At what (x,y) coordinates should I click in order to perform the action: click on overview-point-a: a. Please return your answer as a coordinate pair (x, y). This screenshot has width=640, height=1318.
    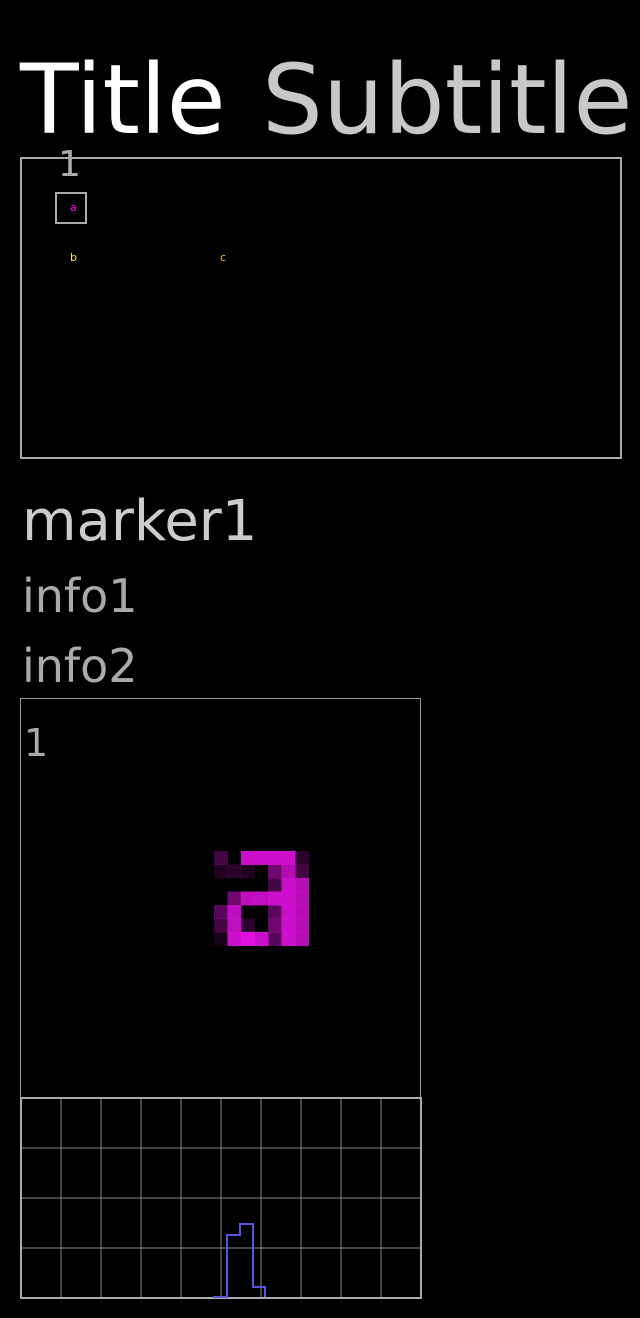
    Looking at the image, I should click on (73, 208).